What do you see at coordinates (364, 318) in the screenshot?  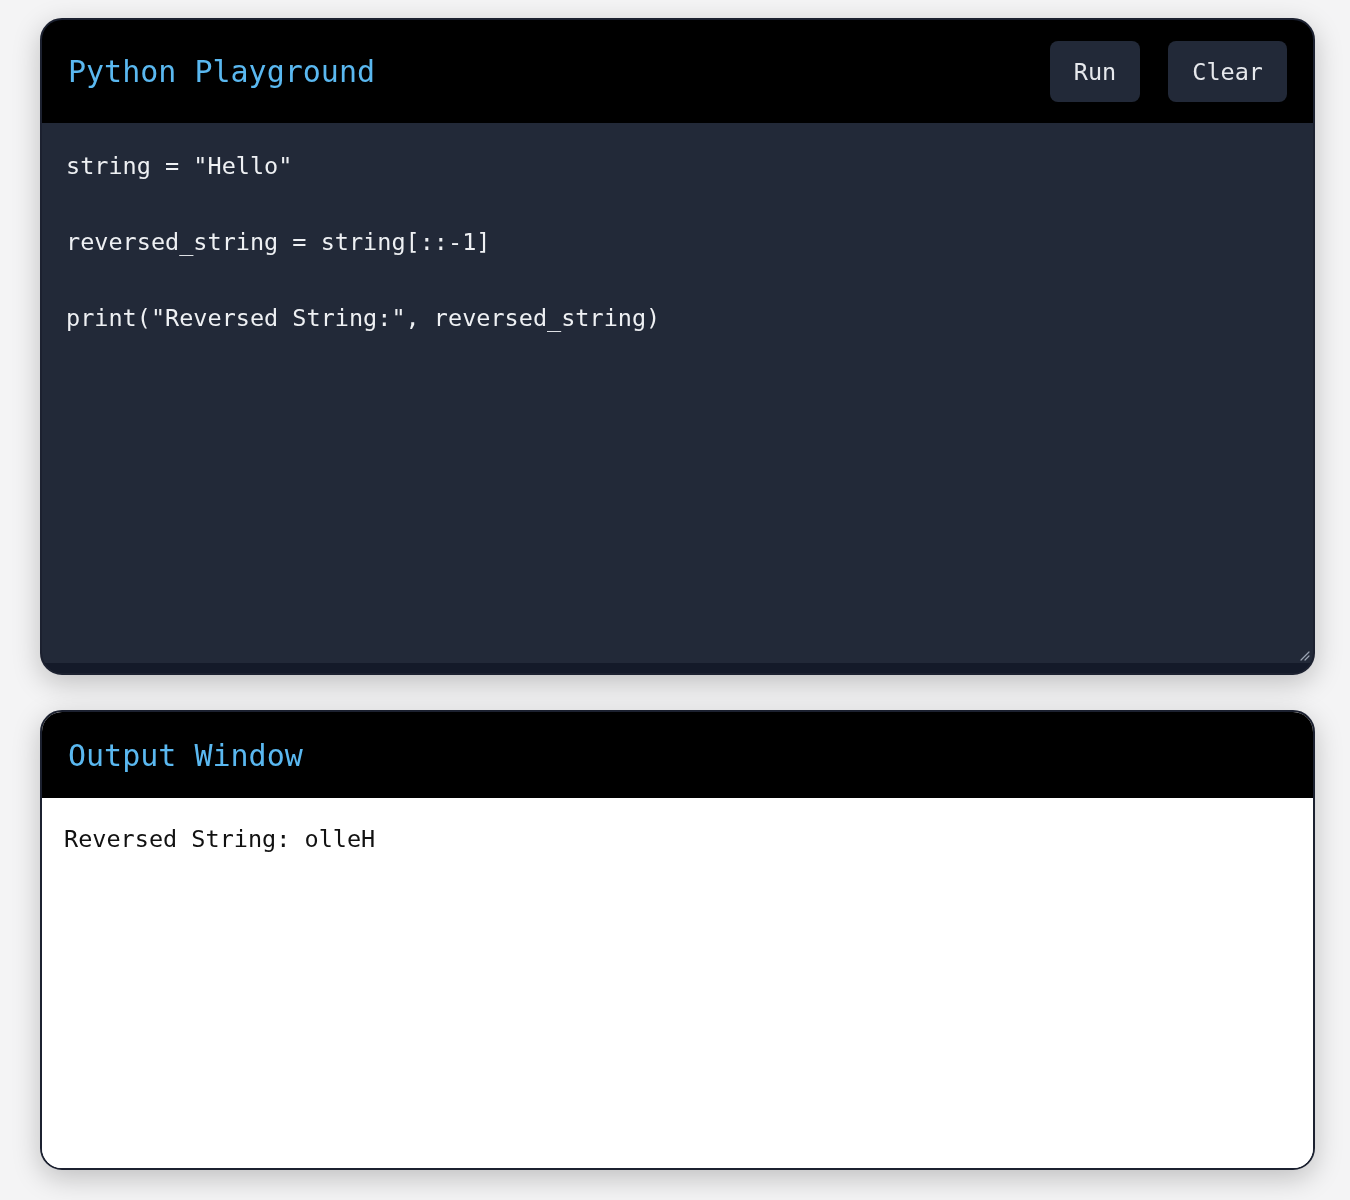 I see `code-line: print("Reversed String:", reversed_string)` at bounding box center [364, 318].